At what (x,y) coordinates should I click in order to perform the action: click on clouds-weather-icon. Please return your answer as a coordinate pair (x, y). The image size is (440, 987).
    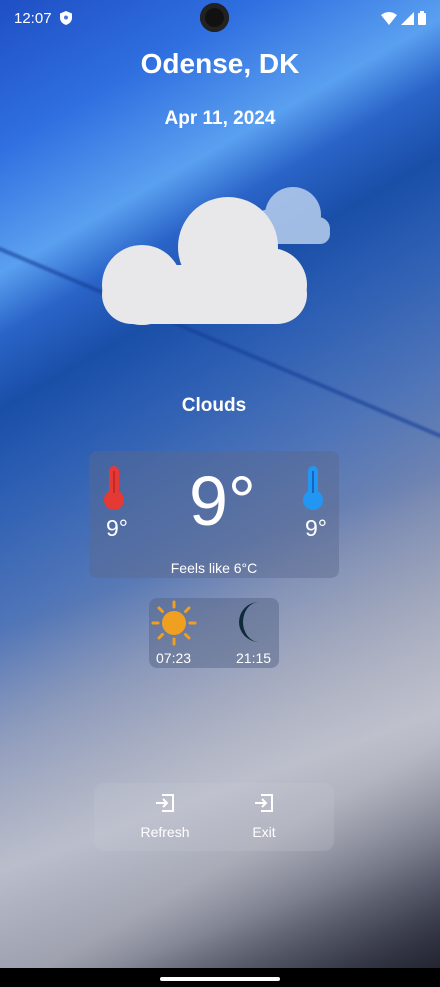
    Looking at the image, I should click on (216, 256).